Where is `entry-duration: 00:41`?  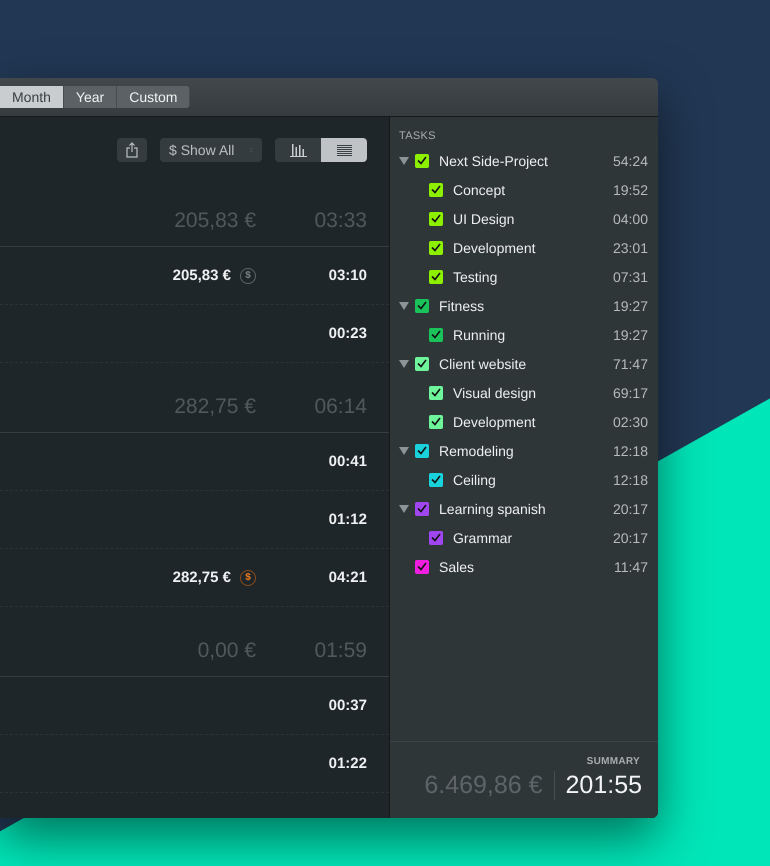 entry-duration: 00:41 is located at coordinates (347, 461).